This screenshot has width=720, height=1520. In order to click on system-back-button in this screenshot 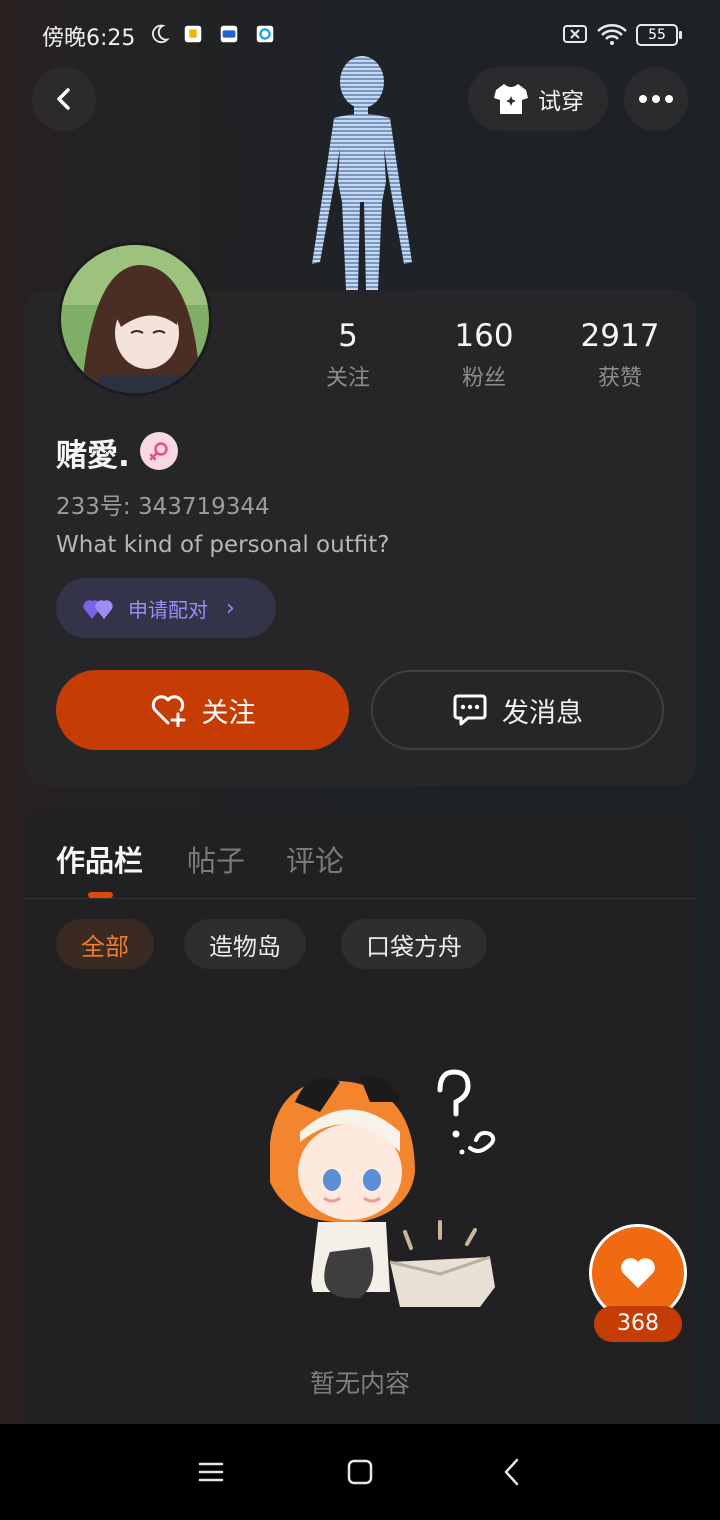, I will do `click(512, 1472)`.